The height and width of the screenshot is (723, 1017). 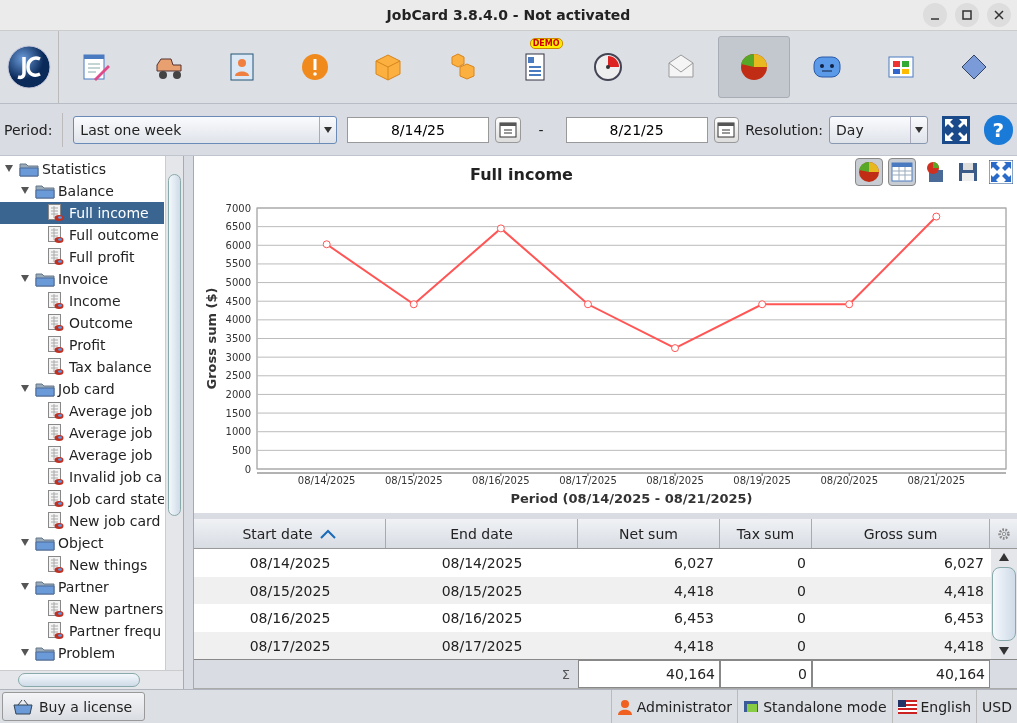 I want to click on tree-folder: Partner, so click(x=83, y=587).